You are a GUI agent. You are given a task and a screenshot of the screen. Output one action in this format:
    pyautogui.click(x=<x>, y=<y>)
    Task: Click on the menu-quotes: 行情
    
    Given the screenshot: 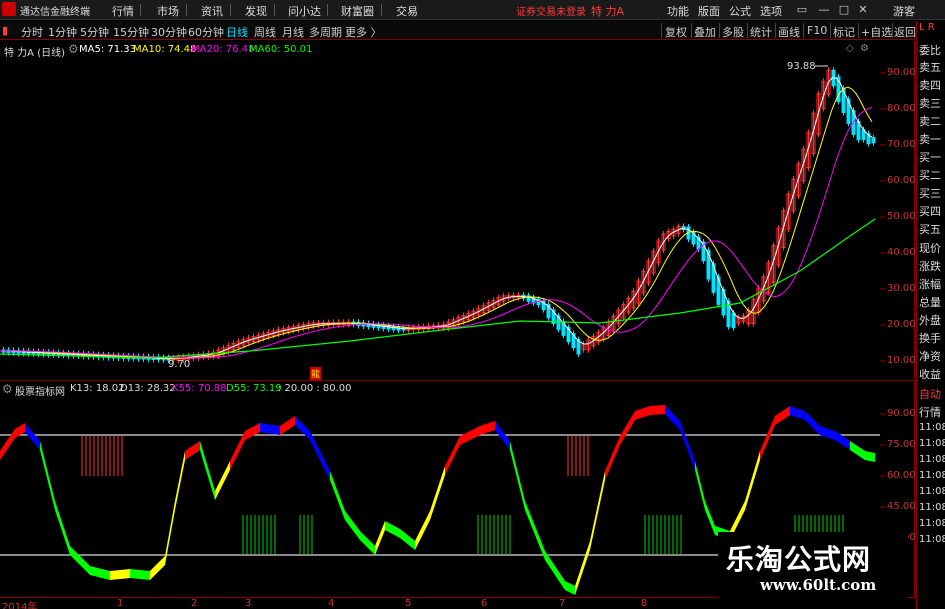 What is the action you would take?
    pyautogui.click(x=123, y=11)
    